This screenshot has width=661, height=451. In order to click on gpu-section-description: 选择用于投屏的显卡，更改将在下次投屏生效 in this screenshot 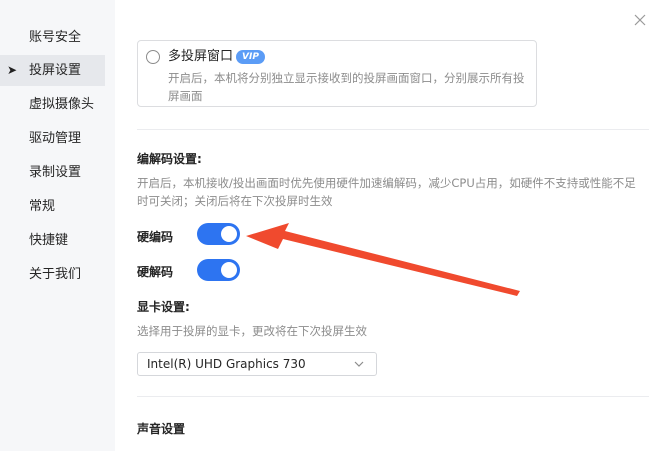, I will do `click(252, 331)`.